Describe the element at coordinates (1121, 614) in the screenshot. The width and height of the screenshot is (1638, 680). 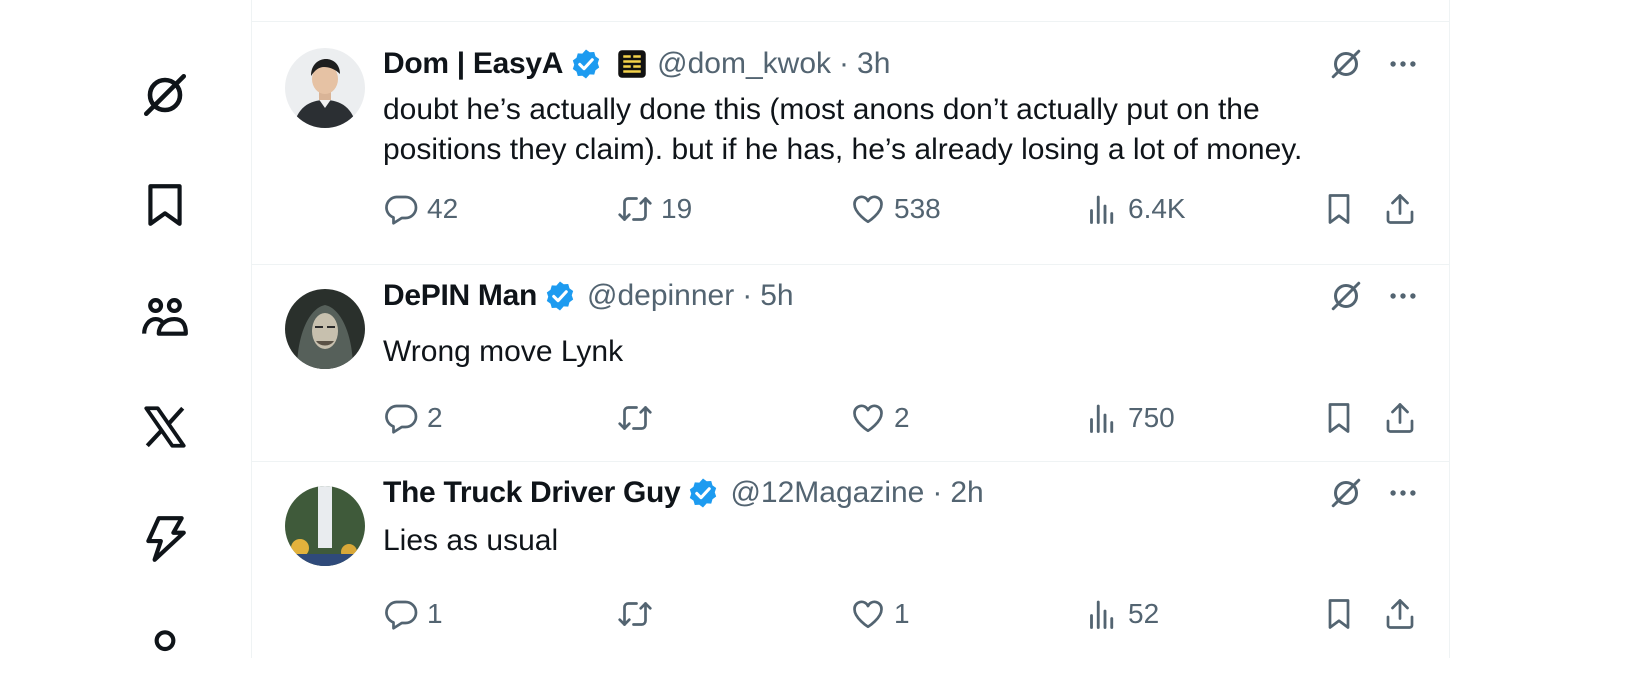
I see `views-button: 52` at that location.